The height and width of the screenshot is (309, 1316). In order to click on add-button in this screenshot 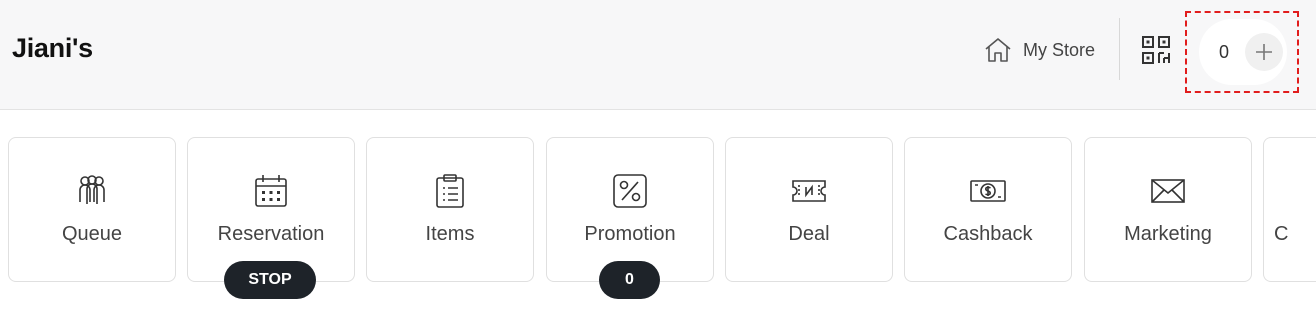, I will do `click(1264, 52)`.